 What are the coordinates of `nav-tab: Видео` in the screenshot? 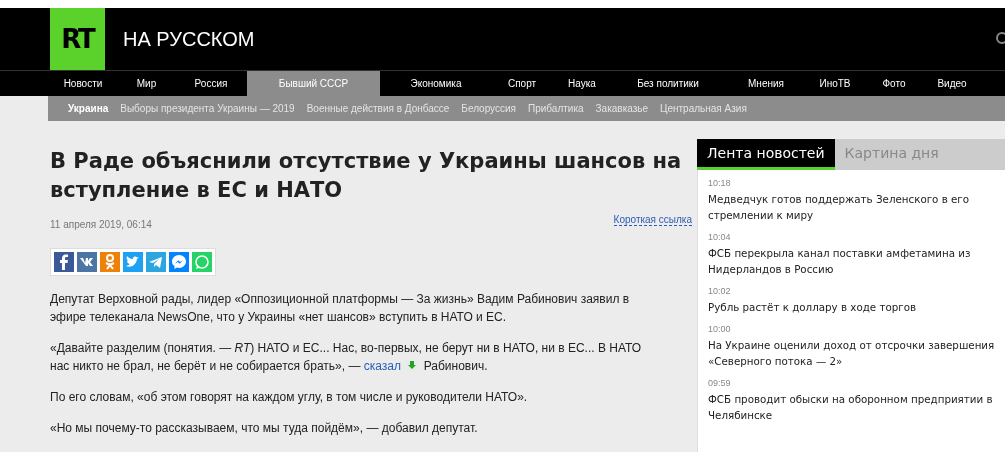 It's located at (952, 83).